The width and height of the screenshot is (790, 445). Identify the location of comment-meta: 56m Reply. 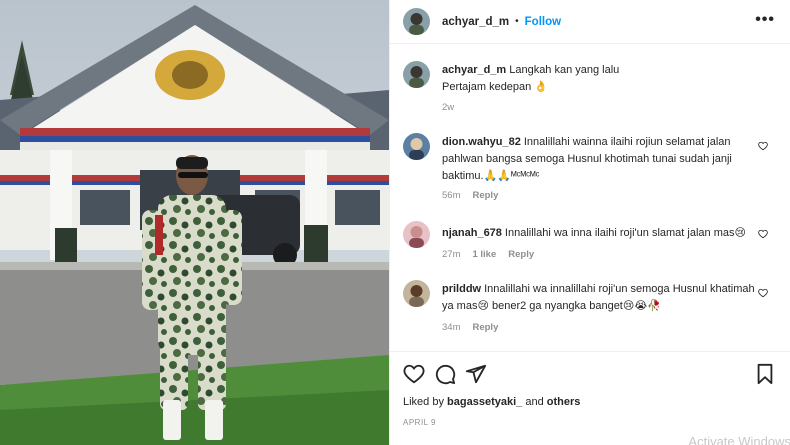
(476, 195).